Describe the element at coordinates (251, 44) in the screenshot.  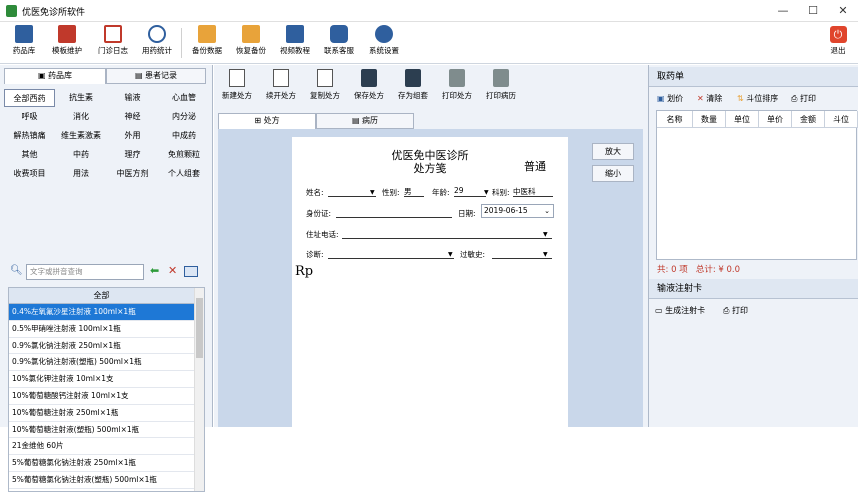
I see `toolbar-restore: 恢复备份` at that location.